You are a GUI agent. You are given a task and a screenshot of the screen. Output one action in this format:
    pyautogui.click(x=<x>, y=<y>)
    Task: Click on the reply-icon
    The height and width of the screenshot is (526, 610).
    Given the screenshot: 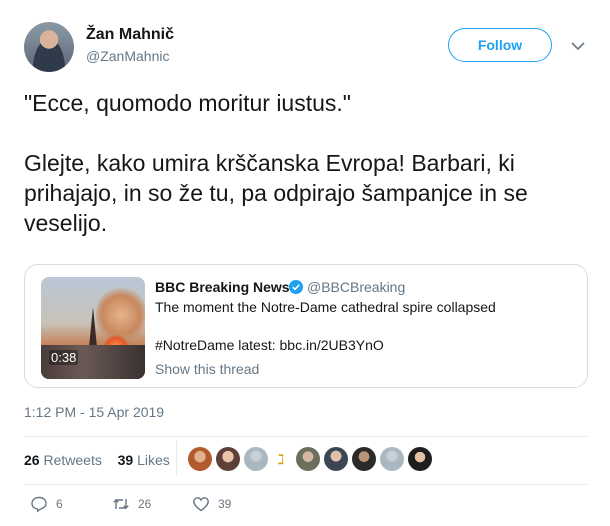 What is the action you would take?
    pyautogui.click(x=39, y=504)
    